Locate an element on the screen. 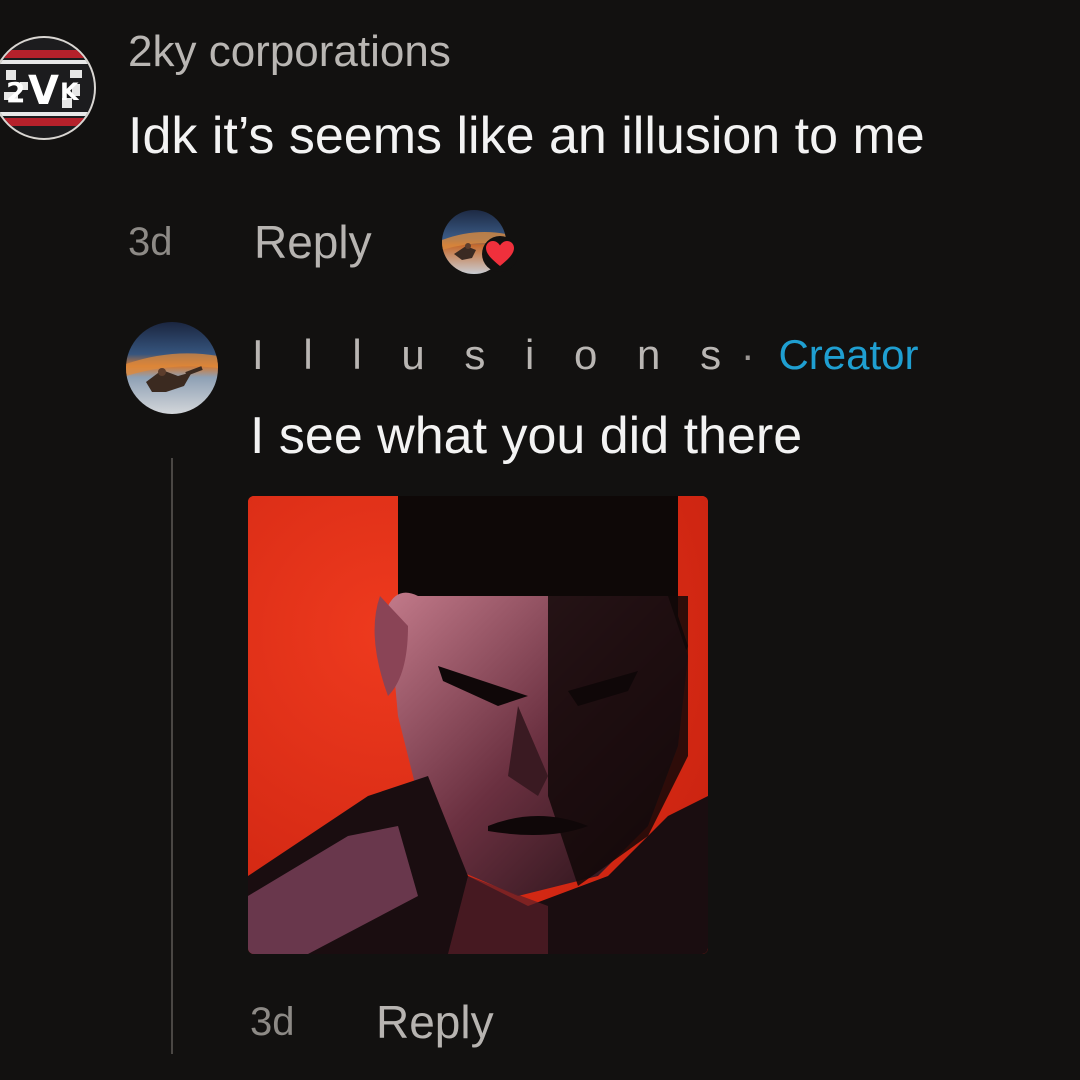 The width and height of the screenshot is (1080, 1080). heart-icon is located at coordinates (500, 254).